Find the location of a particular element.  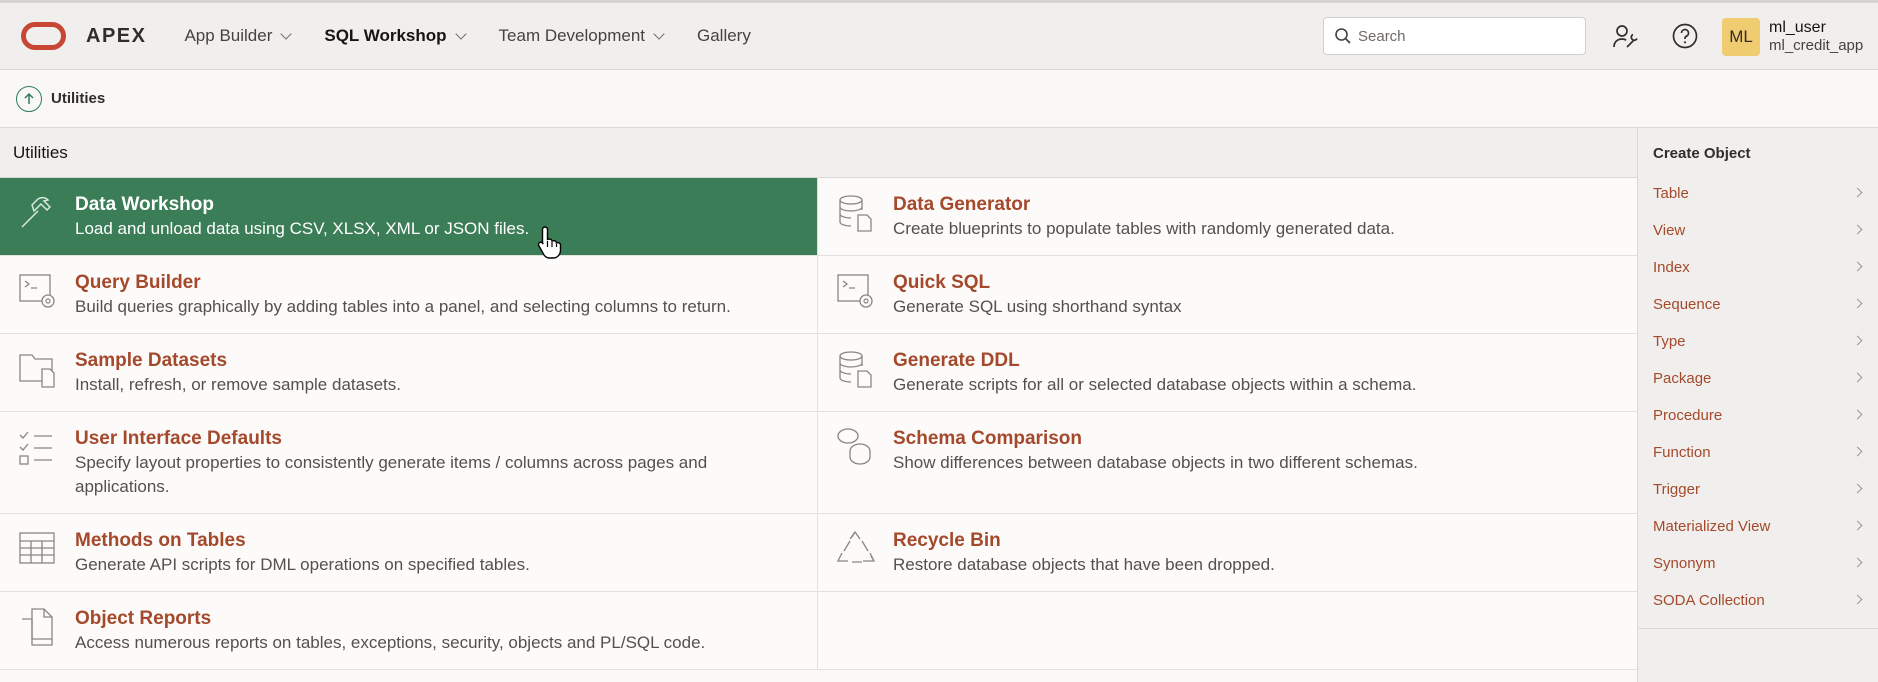

create-view-link: View is located at coordinates (1758, 230).